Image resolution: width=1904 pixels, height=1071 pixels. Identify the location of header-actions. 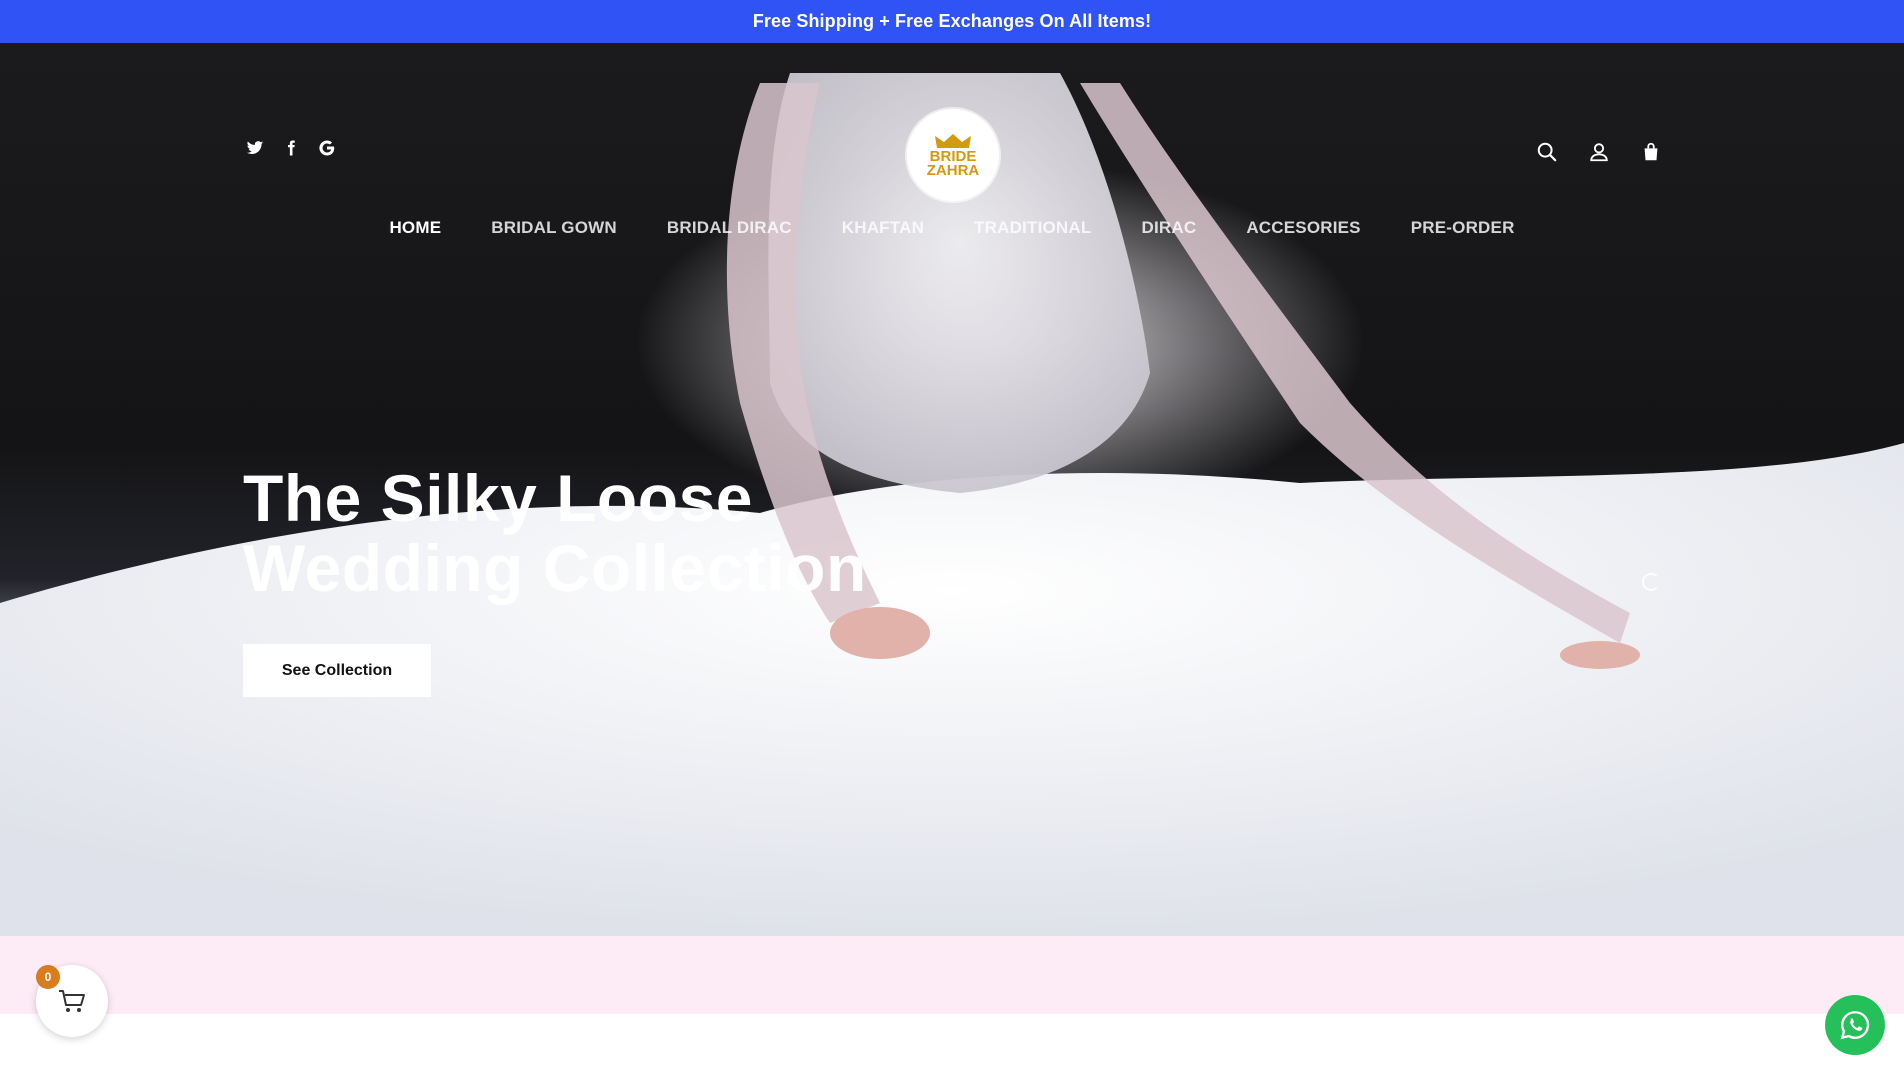
(1599, 152).